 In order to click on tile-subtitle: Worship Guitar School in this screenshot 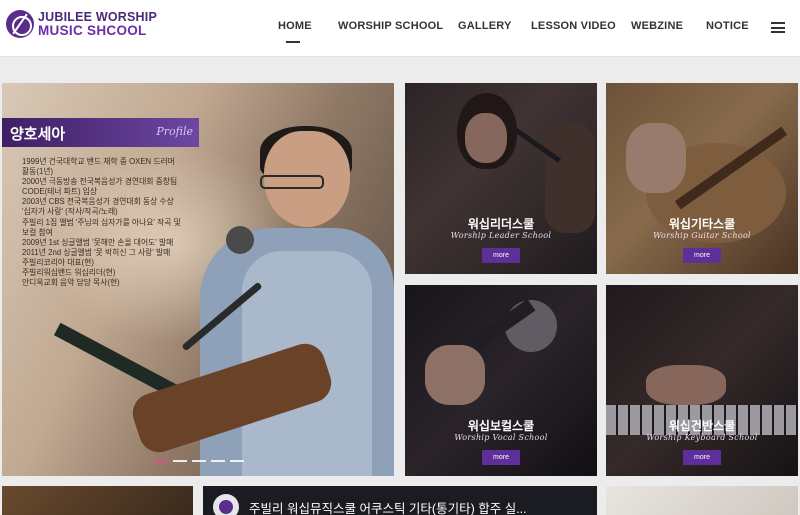, I will do `click(702, 235)`.